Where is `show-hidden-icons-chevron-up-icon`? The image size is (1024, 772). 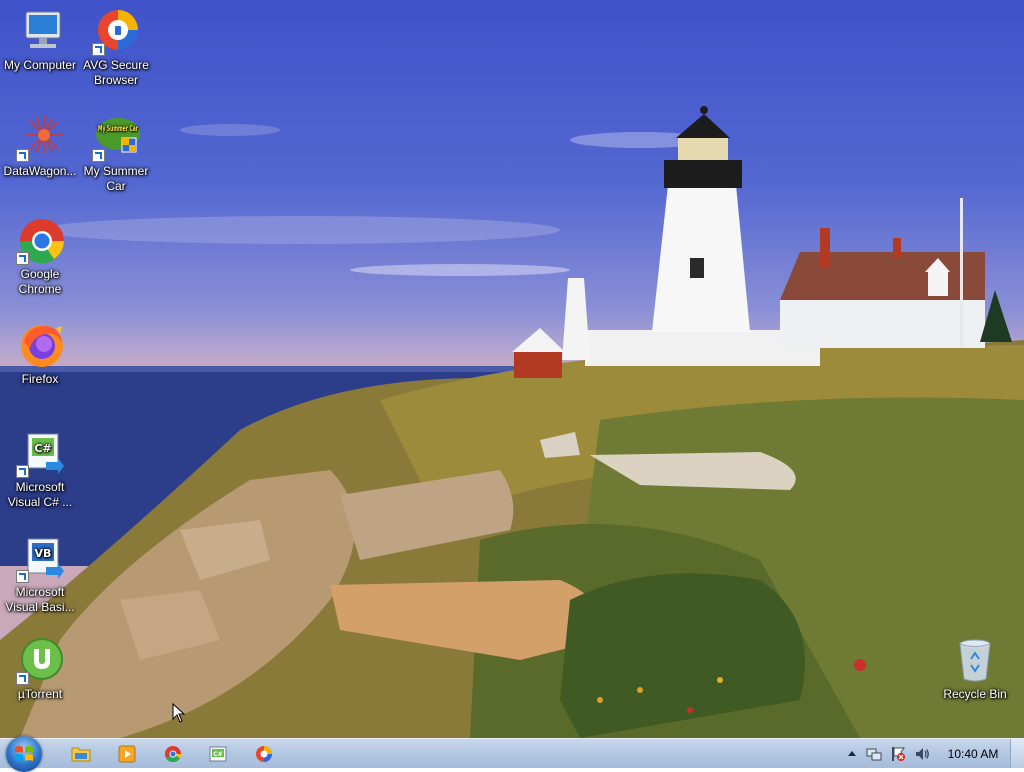
show-hidden-icons-chevron-up-icon is located at coordinates (852, 754).